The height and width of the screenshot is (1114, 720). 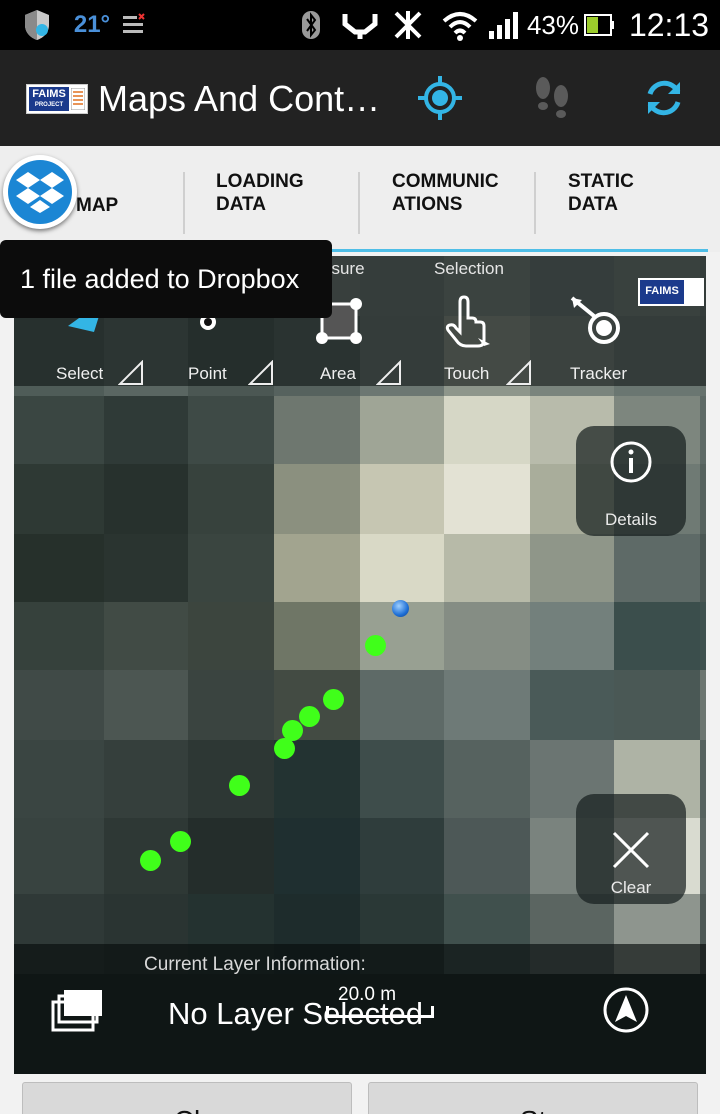 I want to click on tab-static-data-line1: STATIC, so click(x=601, y=181).